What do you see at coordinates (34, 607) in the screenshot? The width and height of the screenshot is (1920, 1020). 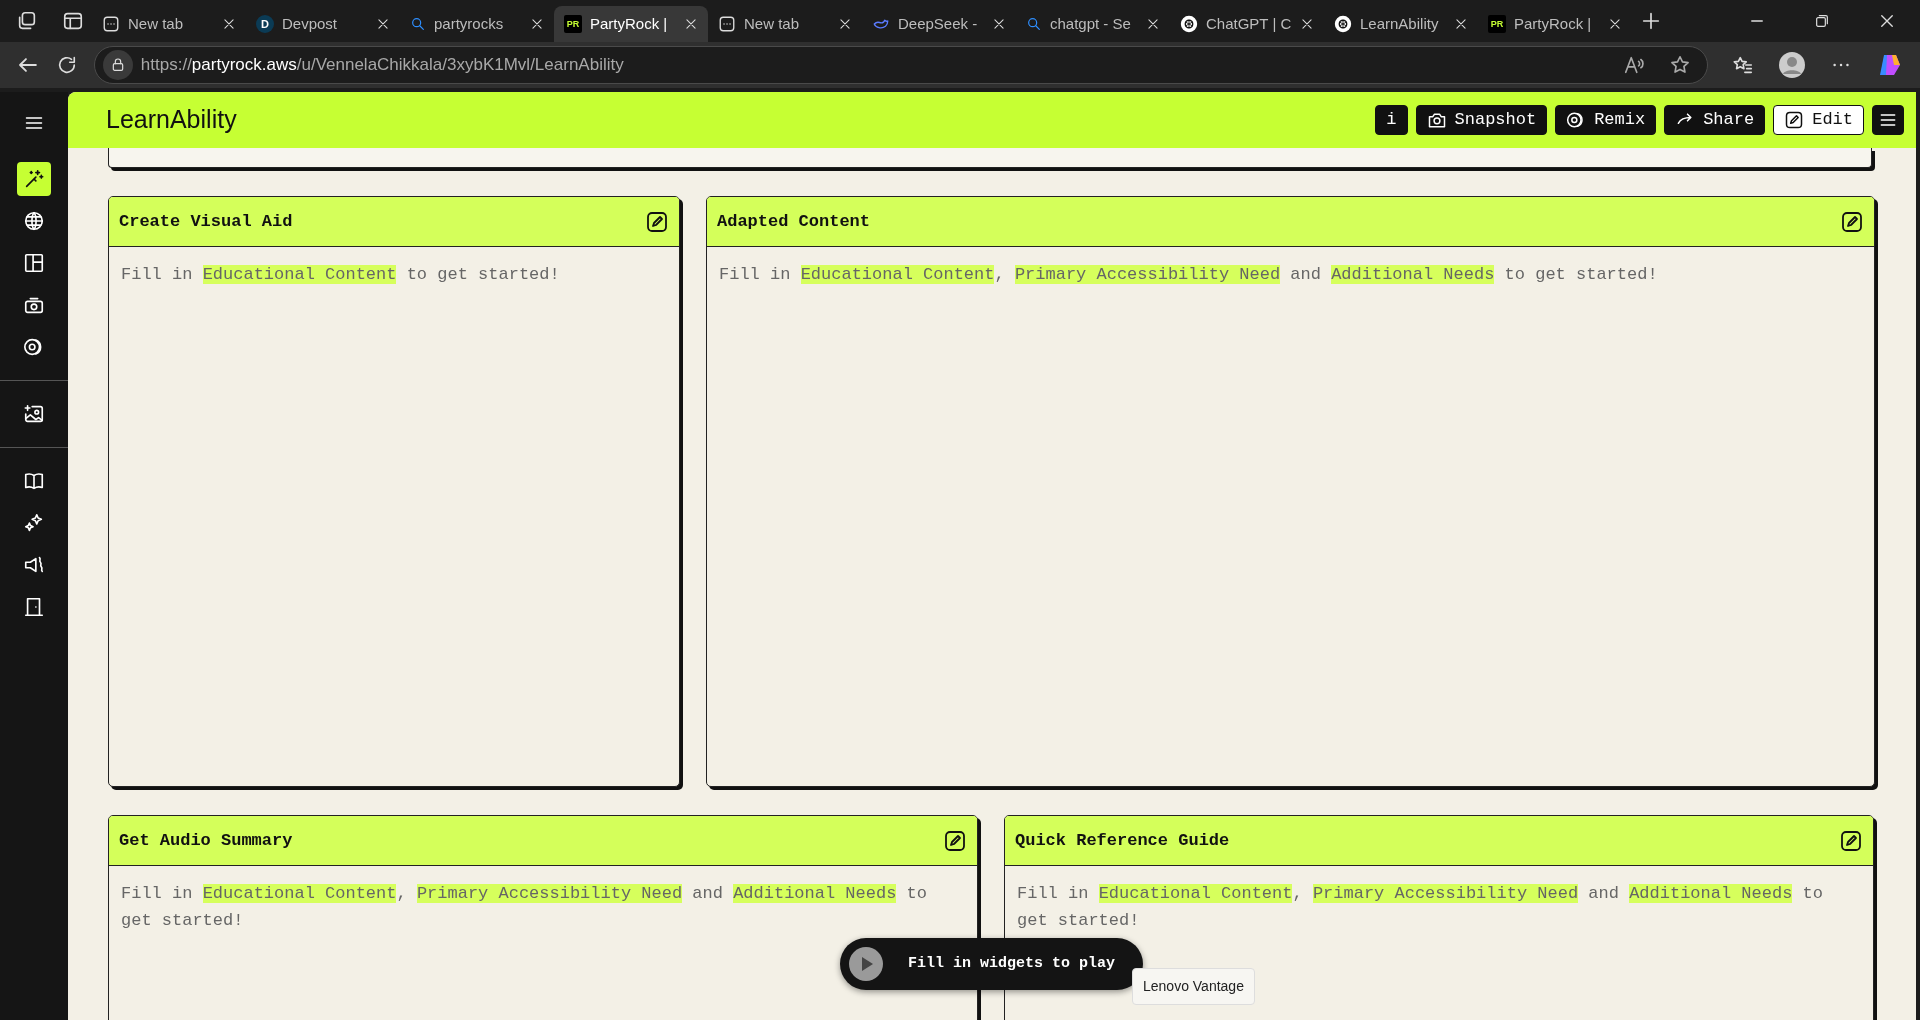 I see `door-icon` at bounding box center [34, 607].